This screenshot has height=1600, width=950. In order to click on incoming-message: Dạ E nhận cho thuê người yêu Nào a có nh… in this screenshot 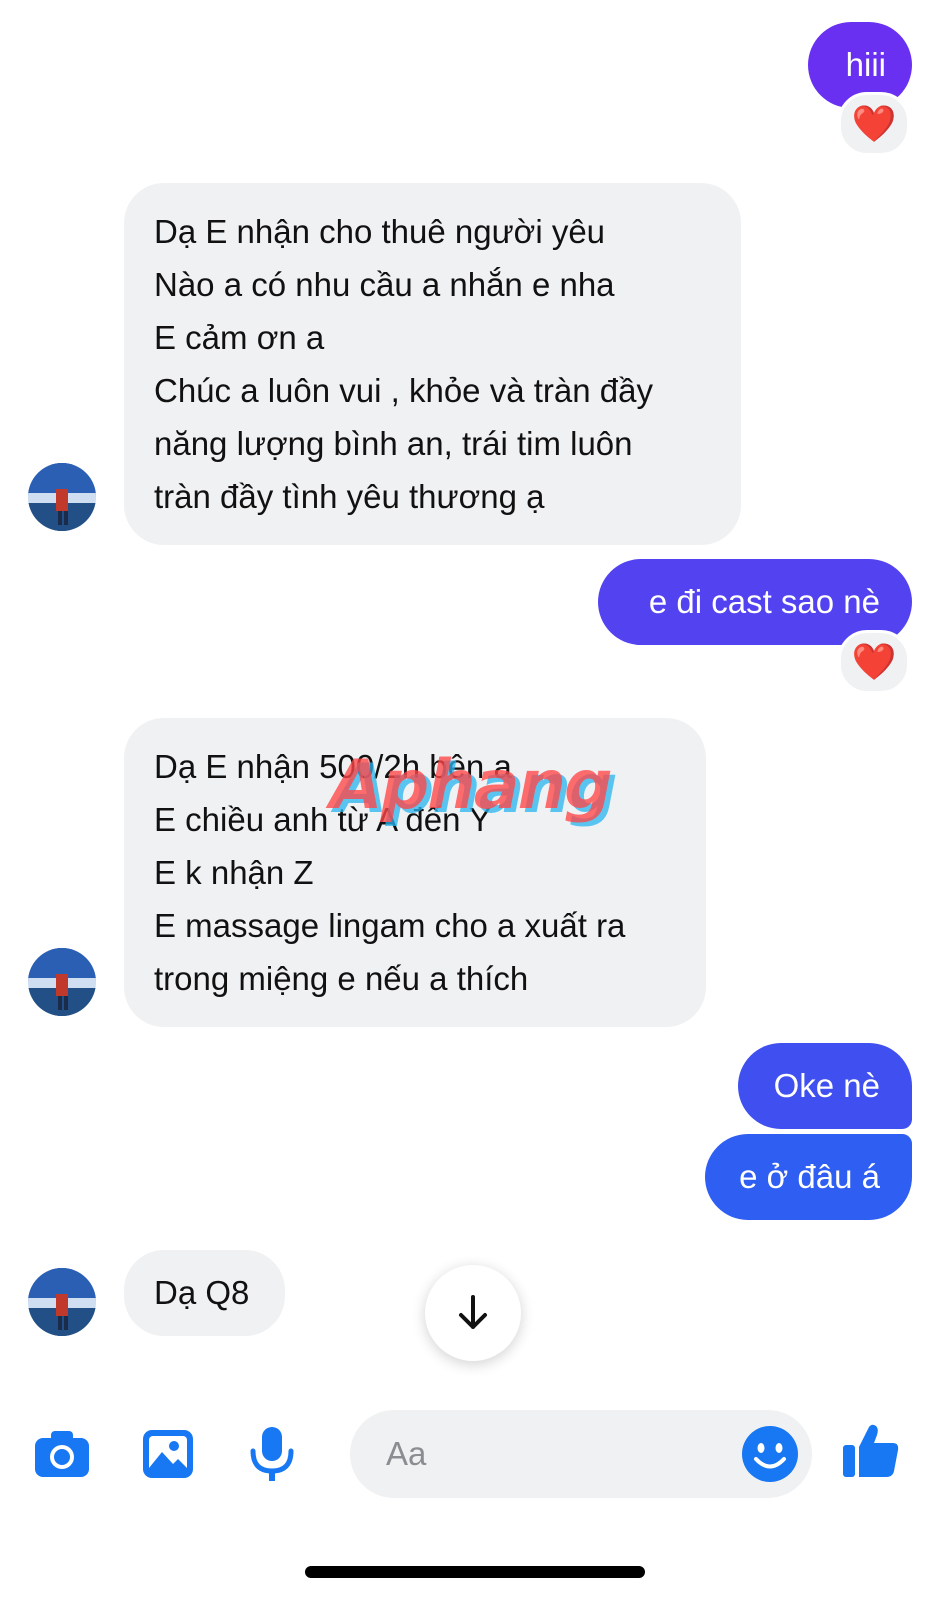, I will do `click(432, 364)`.